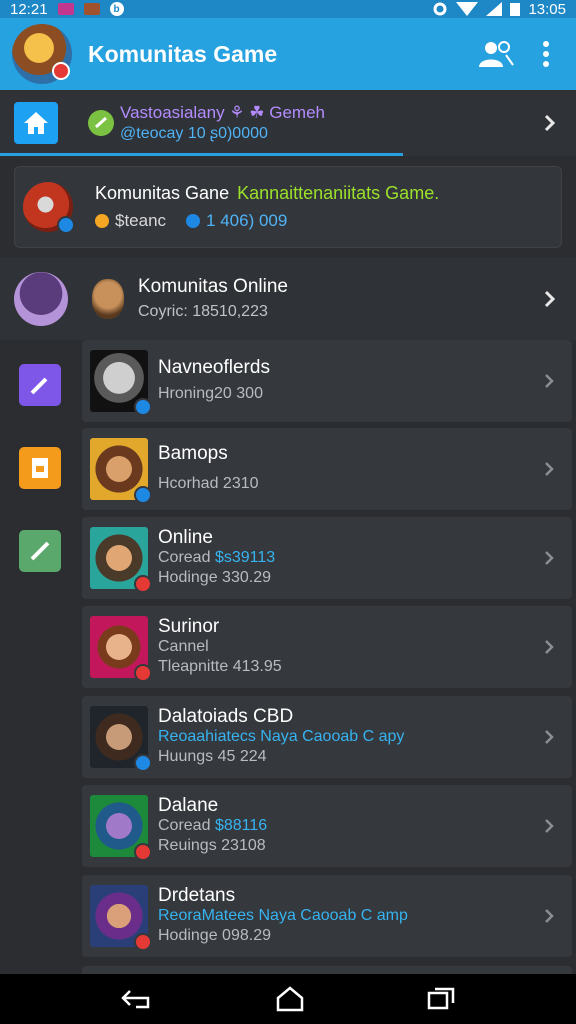 Image resolution: width=576 pixels, height=1024 pixels. I want to click on status-bar: 12:21 b 13:05, so click(288, 9).